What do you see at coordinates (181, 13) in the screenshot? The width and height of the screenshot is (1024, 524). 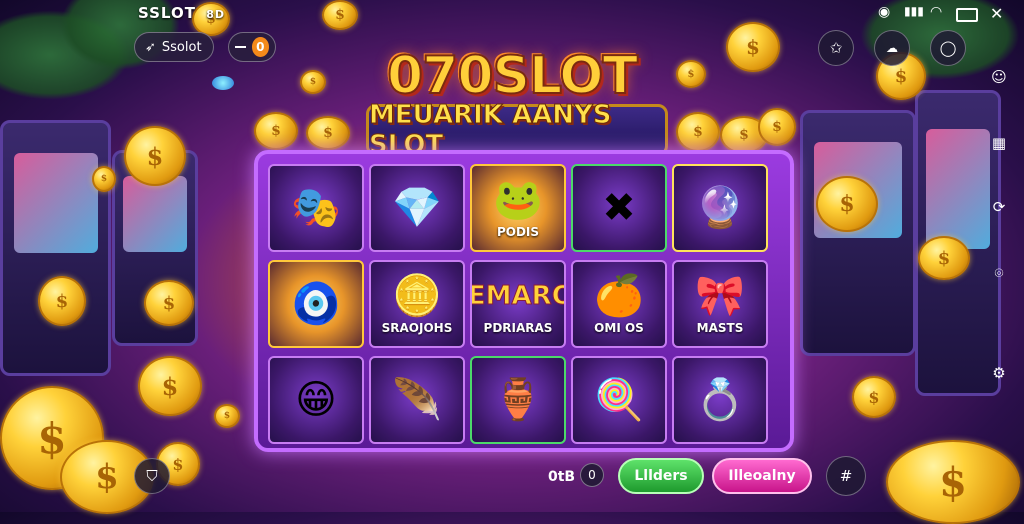 I see `brand-logo: SSLOT 8D` at bounding box center [181, 13].